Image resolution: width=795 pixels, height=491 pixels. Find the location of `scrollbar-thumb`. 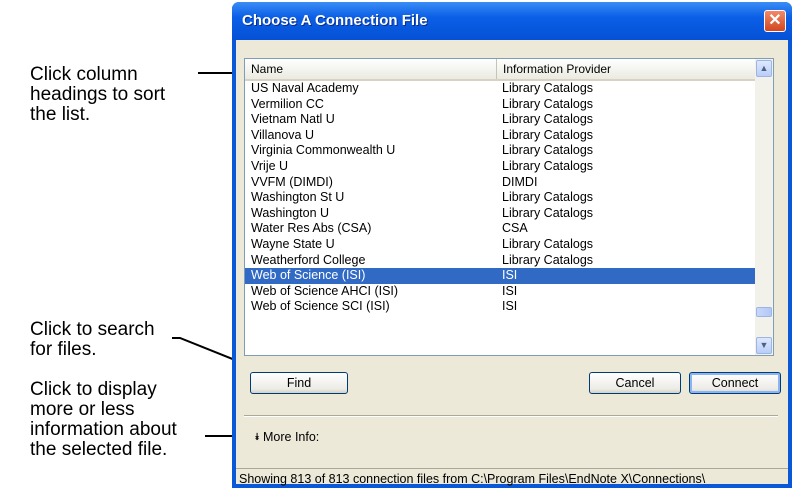

scrollbar-thumb is located at coordinates (764, 312).